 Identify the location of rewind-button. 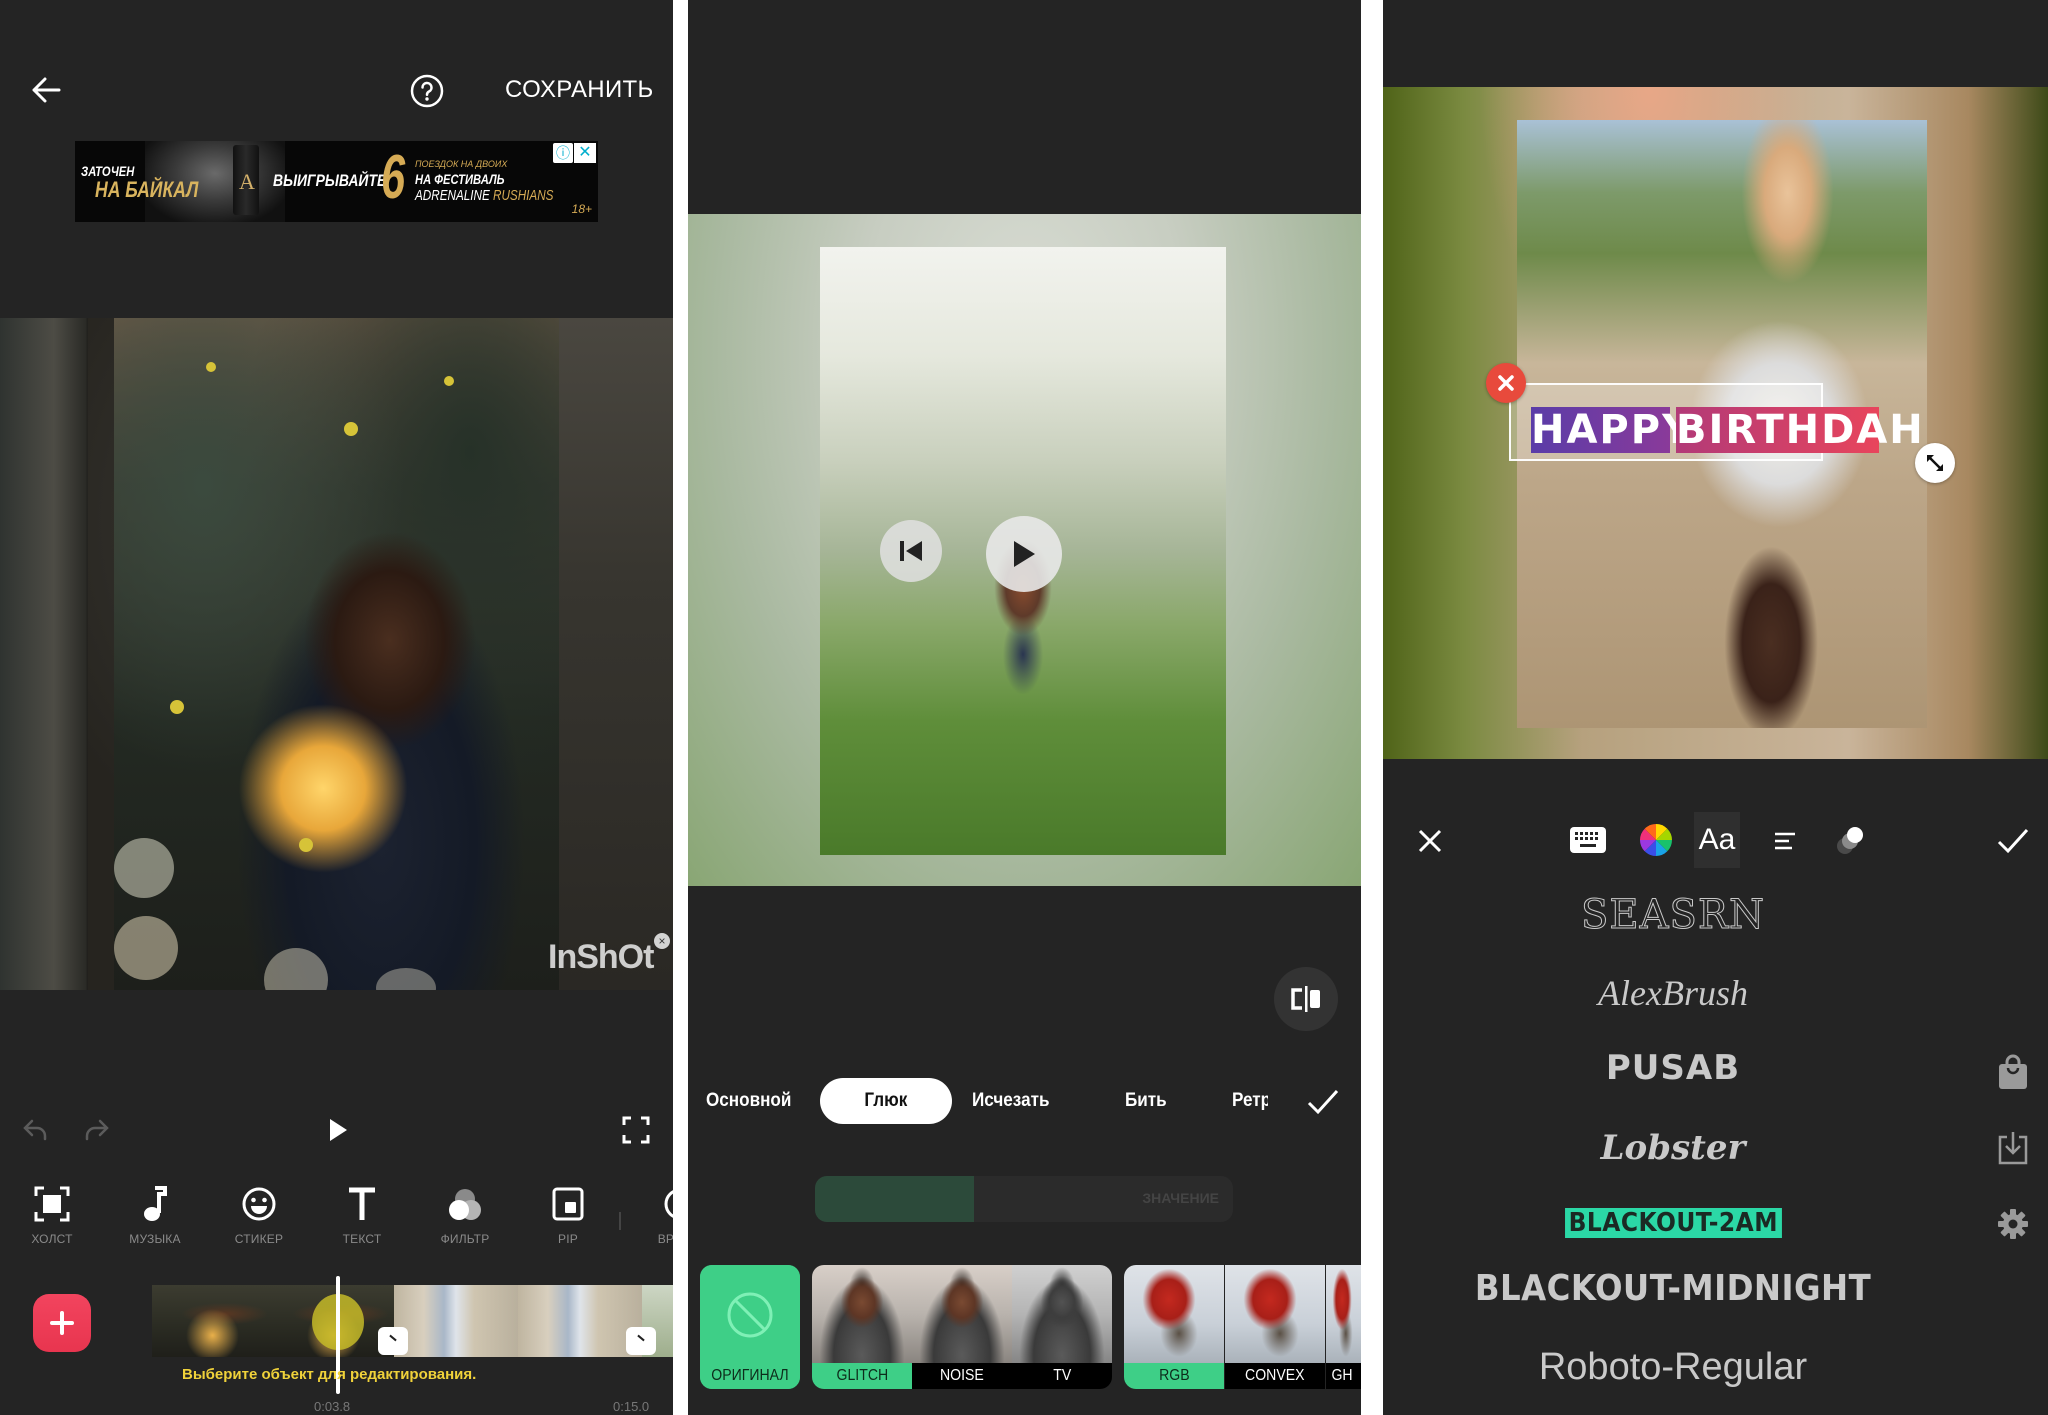
(911, 551).